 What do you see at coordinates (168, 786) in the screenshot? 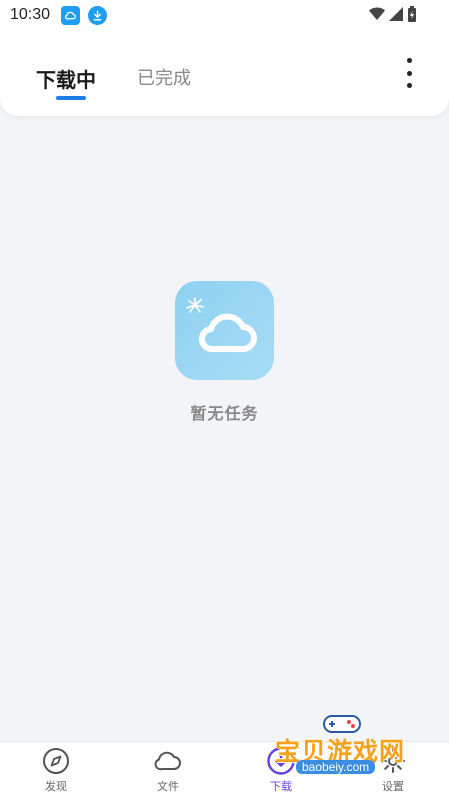
I see `nav-label-files: 文件` at bounding box center [168, 786].